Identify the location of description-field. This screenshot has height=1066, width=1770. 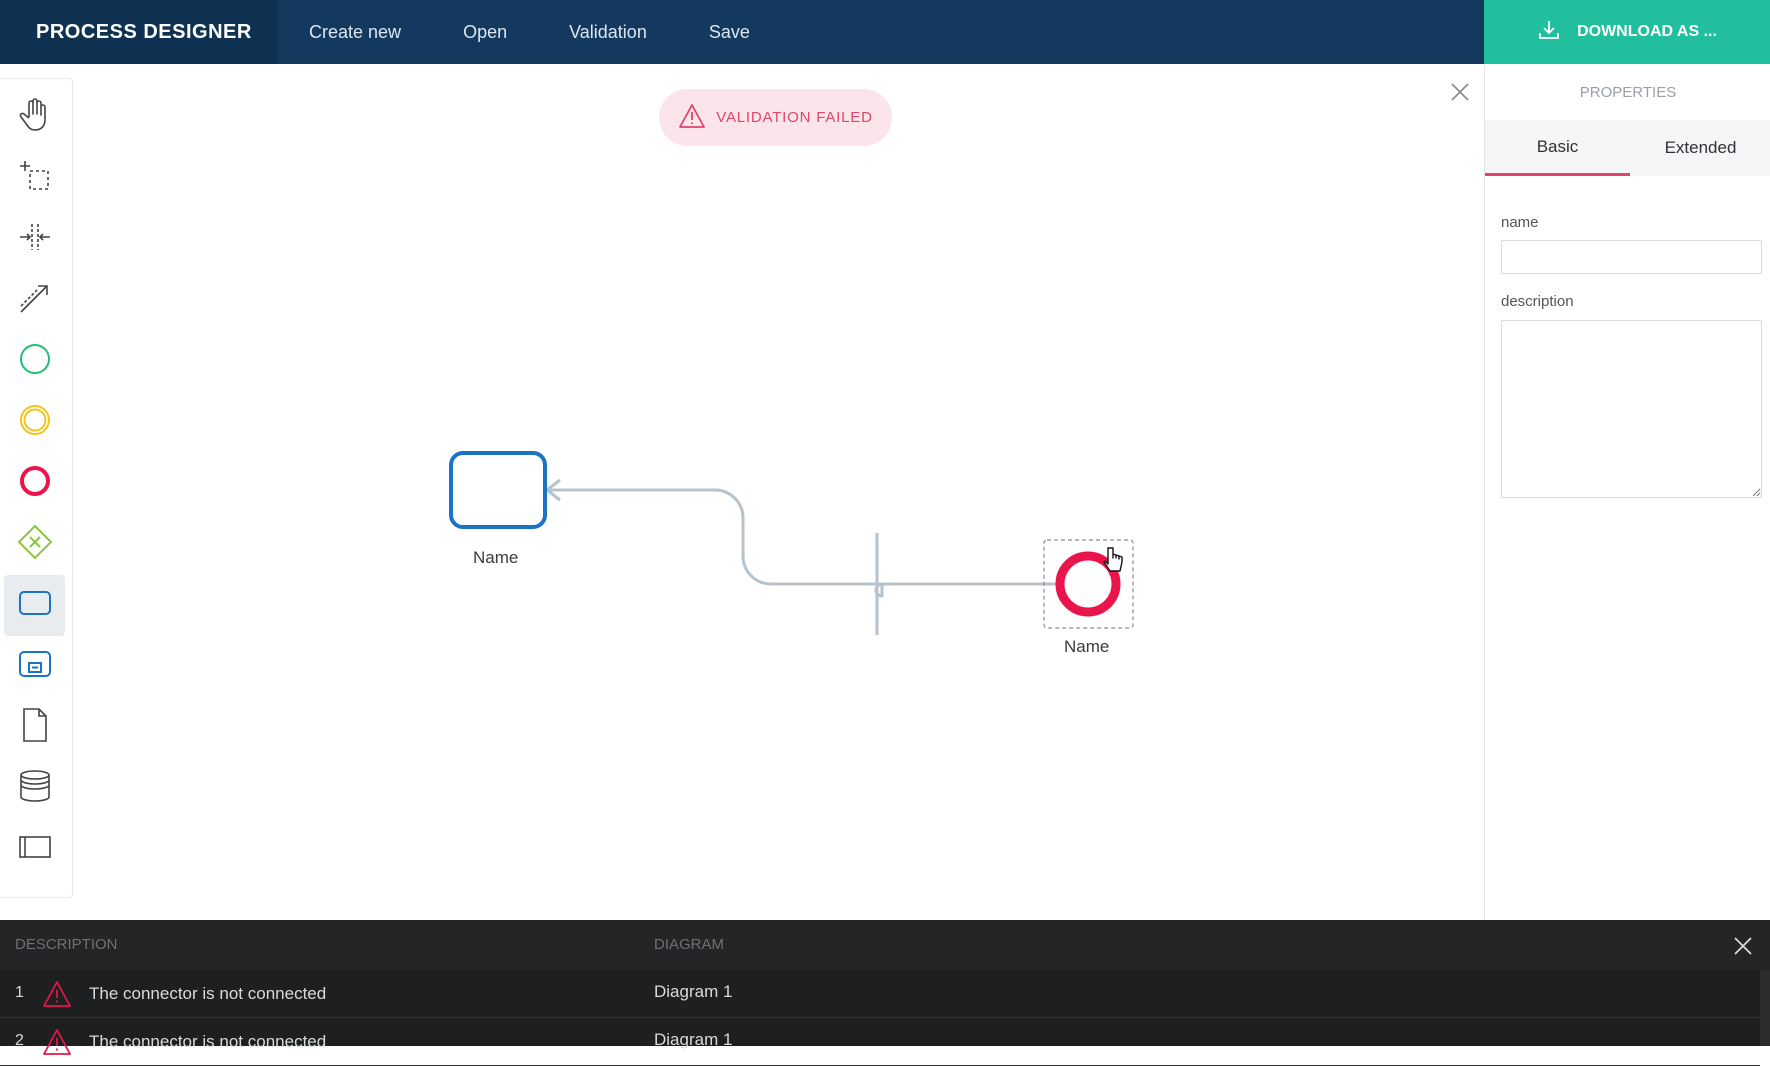
(1631, 409).